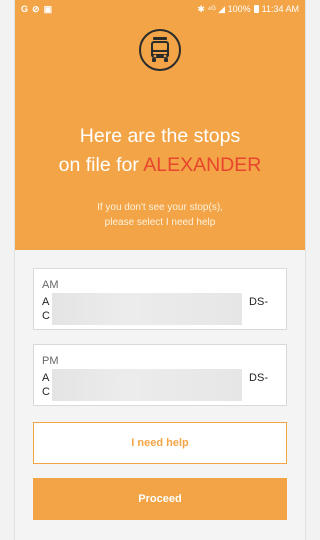 This screenshot has height=540, width=320. I want to click on school-bus-icon, so click(160, 50).